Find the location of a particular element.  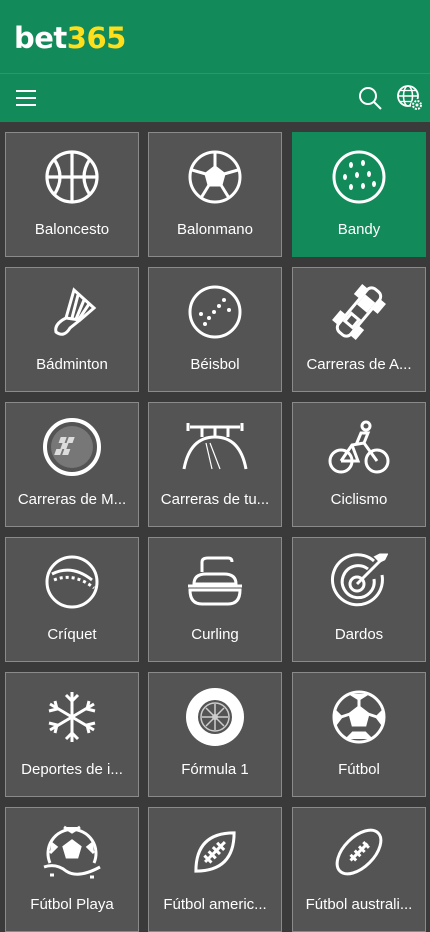

baseball-icon is located at coordinates (215, 312).